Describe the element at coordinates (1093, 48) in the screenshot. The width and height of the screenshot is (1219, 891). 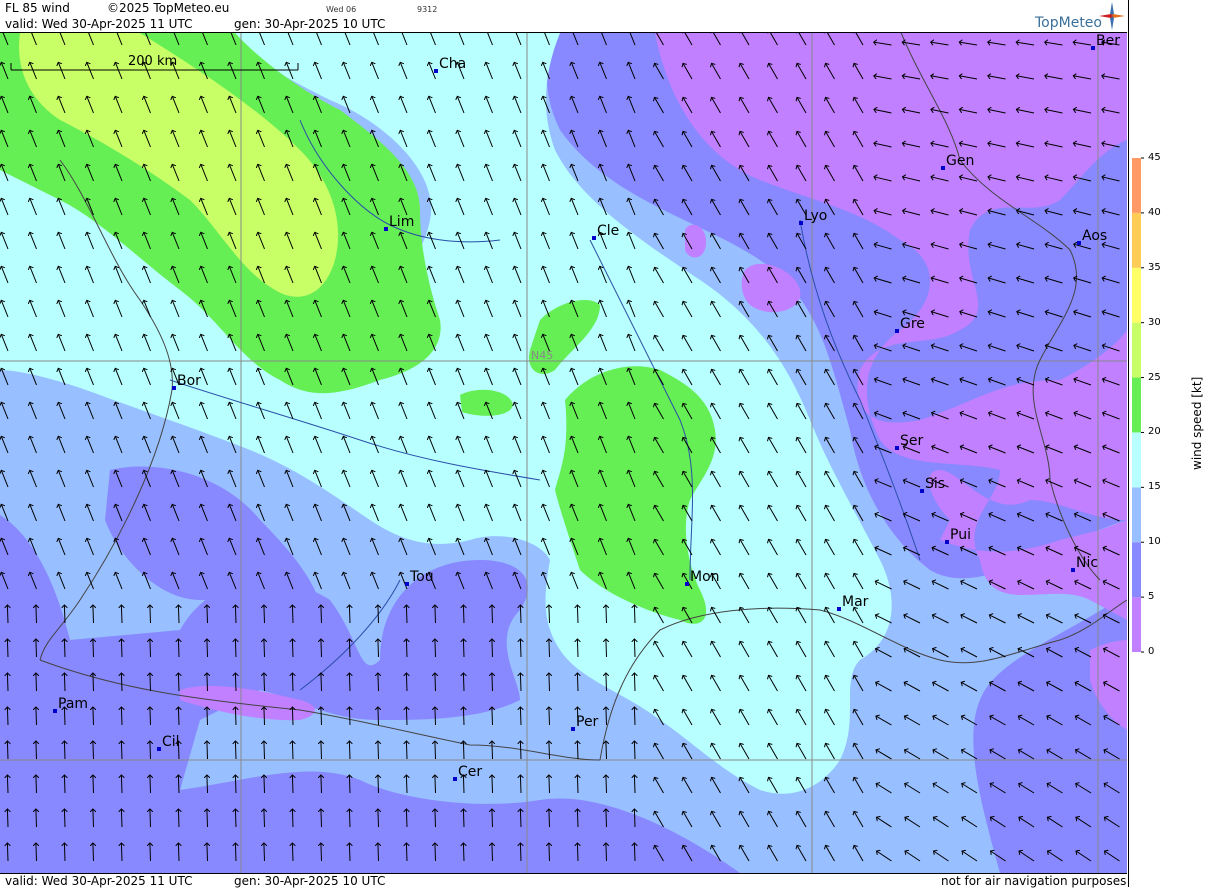
I see `city-marker-ber` at that location.